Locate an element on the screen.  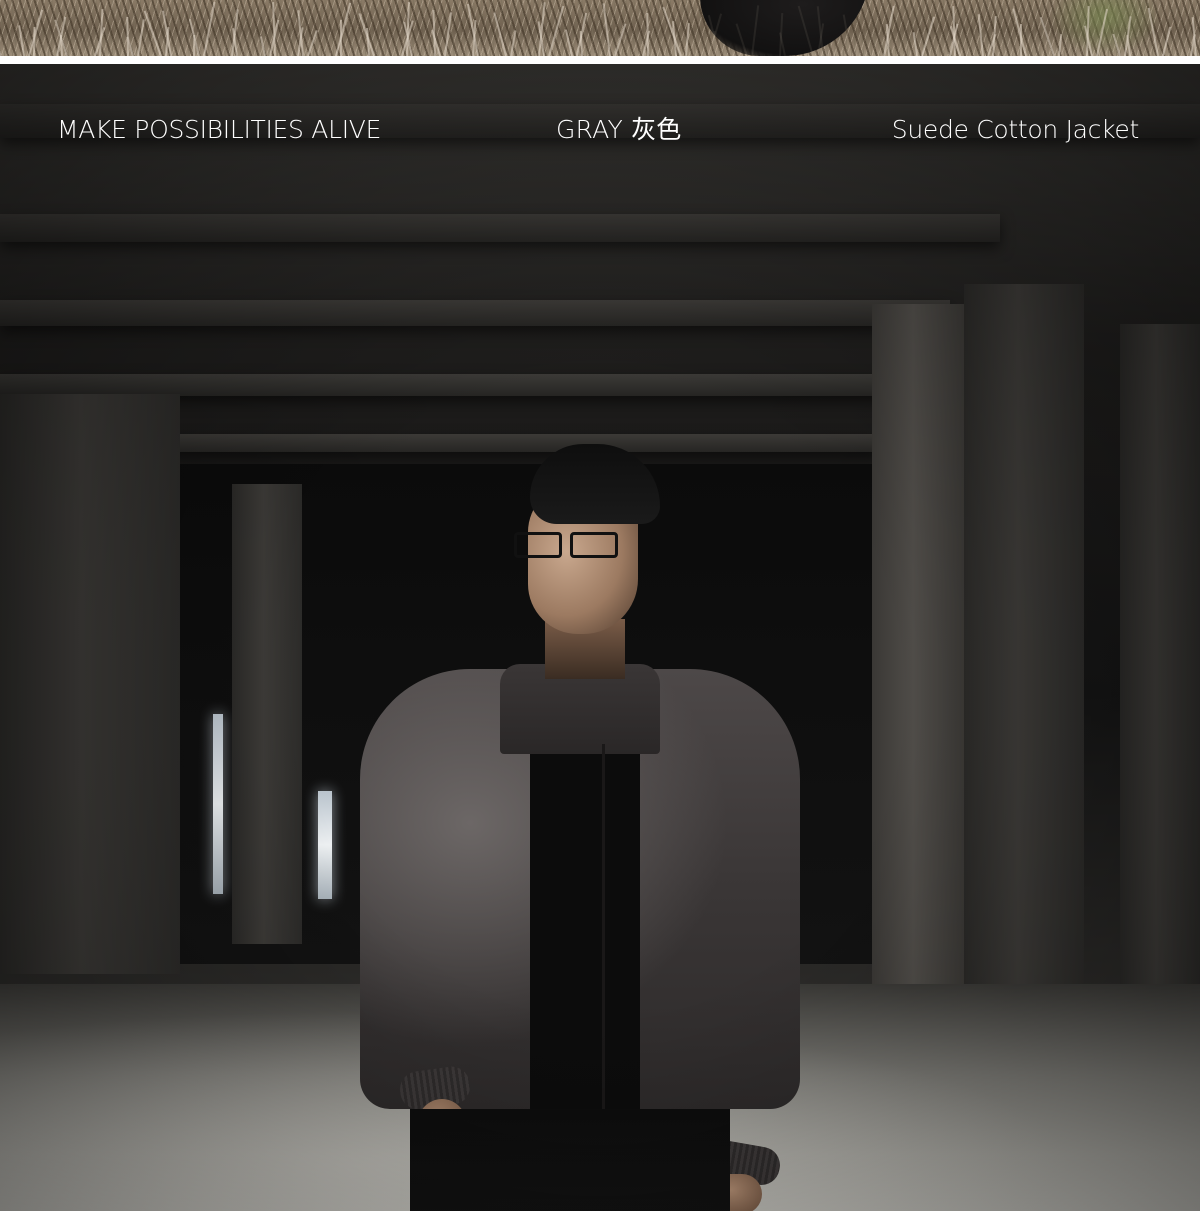
black-shirt is located at coordinates (585, 939).